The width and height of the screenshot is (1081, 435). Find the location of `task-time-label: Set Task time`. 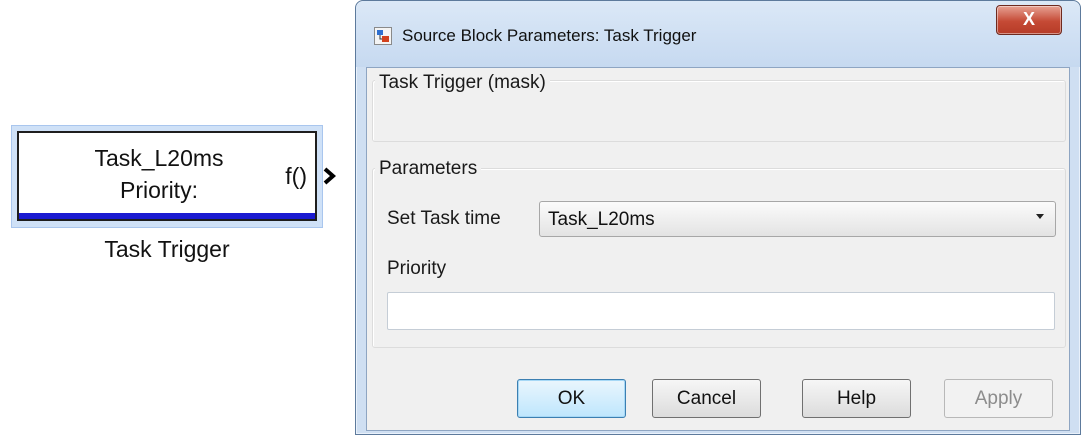

task-time-label: Set Task time is located at coordinates (444, 218).